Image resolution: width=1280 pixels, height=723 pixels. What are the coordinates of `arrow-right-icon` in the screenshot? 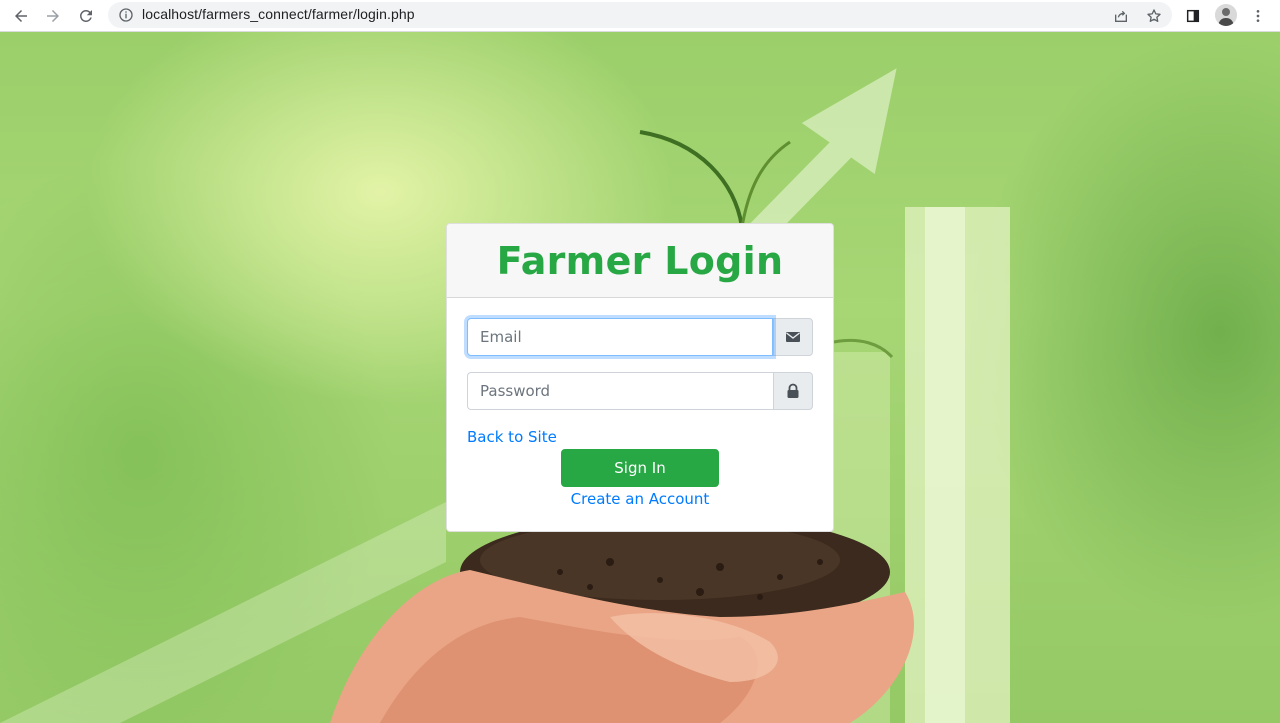 It's located at (53, 16).